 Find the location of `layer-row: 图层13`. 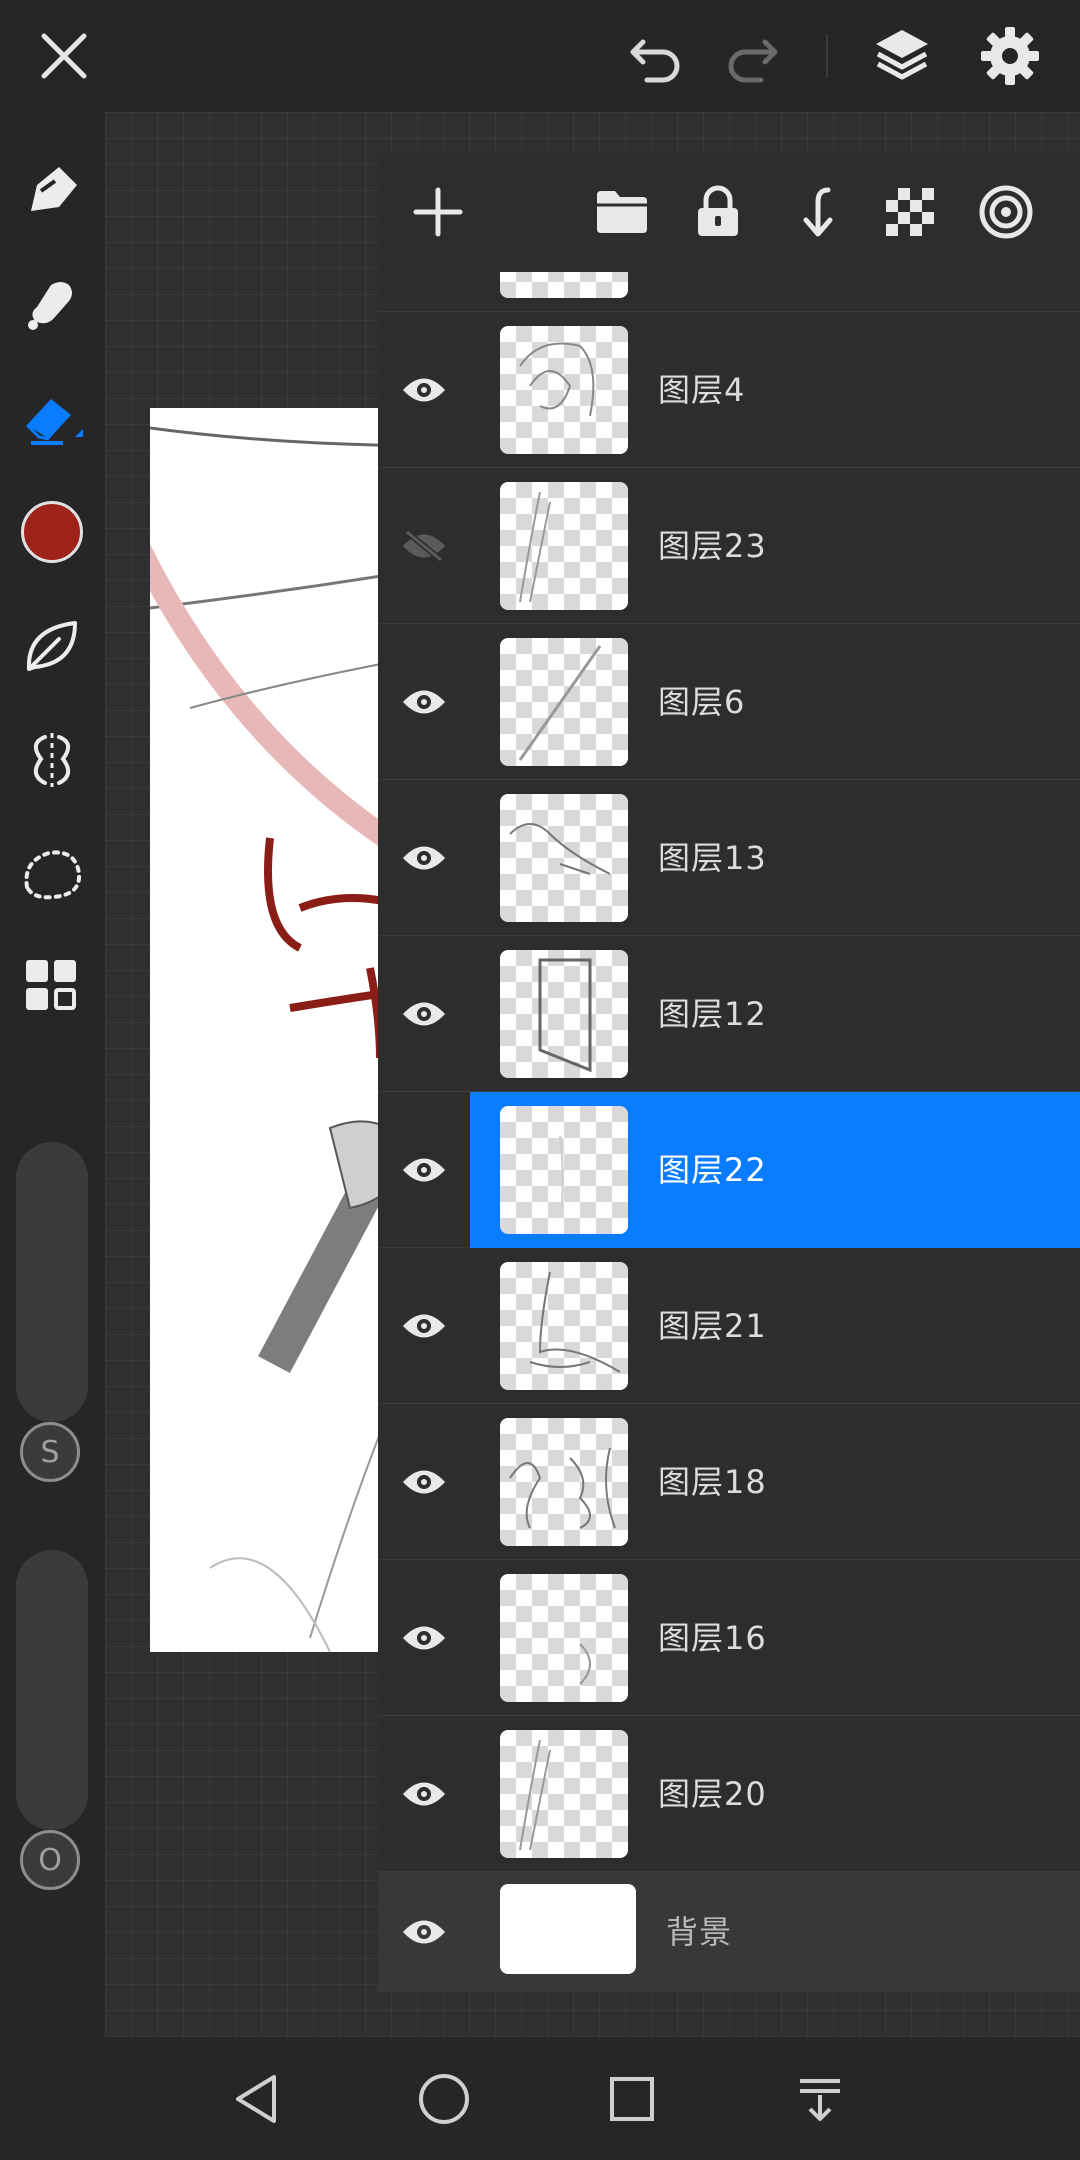

layer-row: 图层13 is located at coordinates (729, 858).